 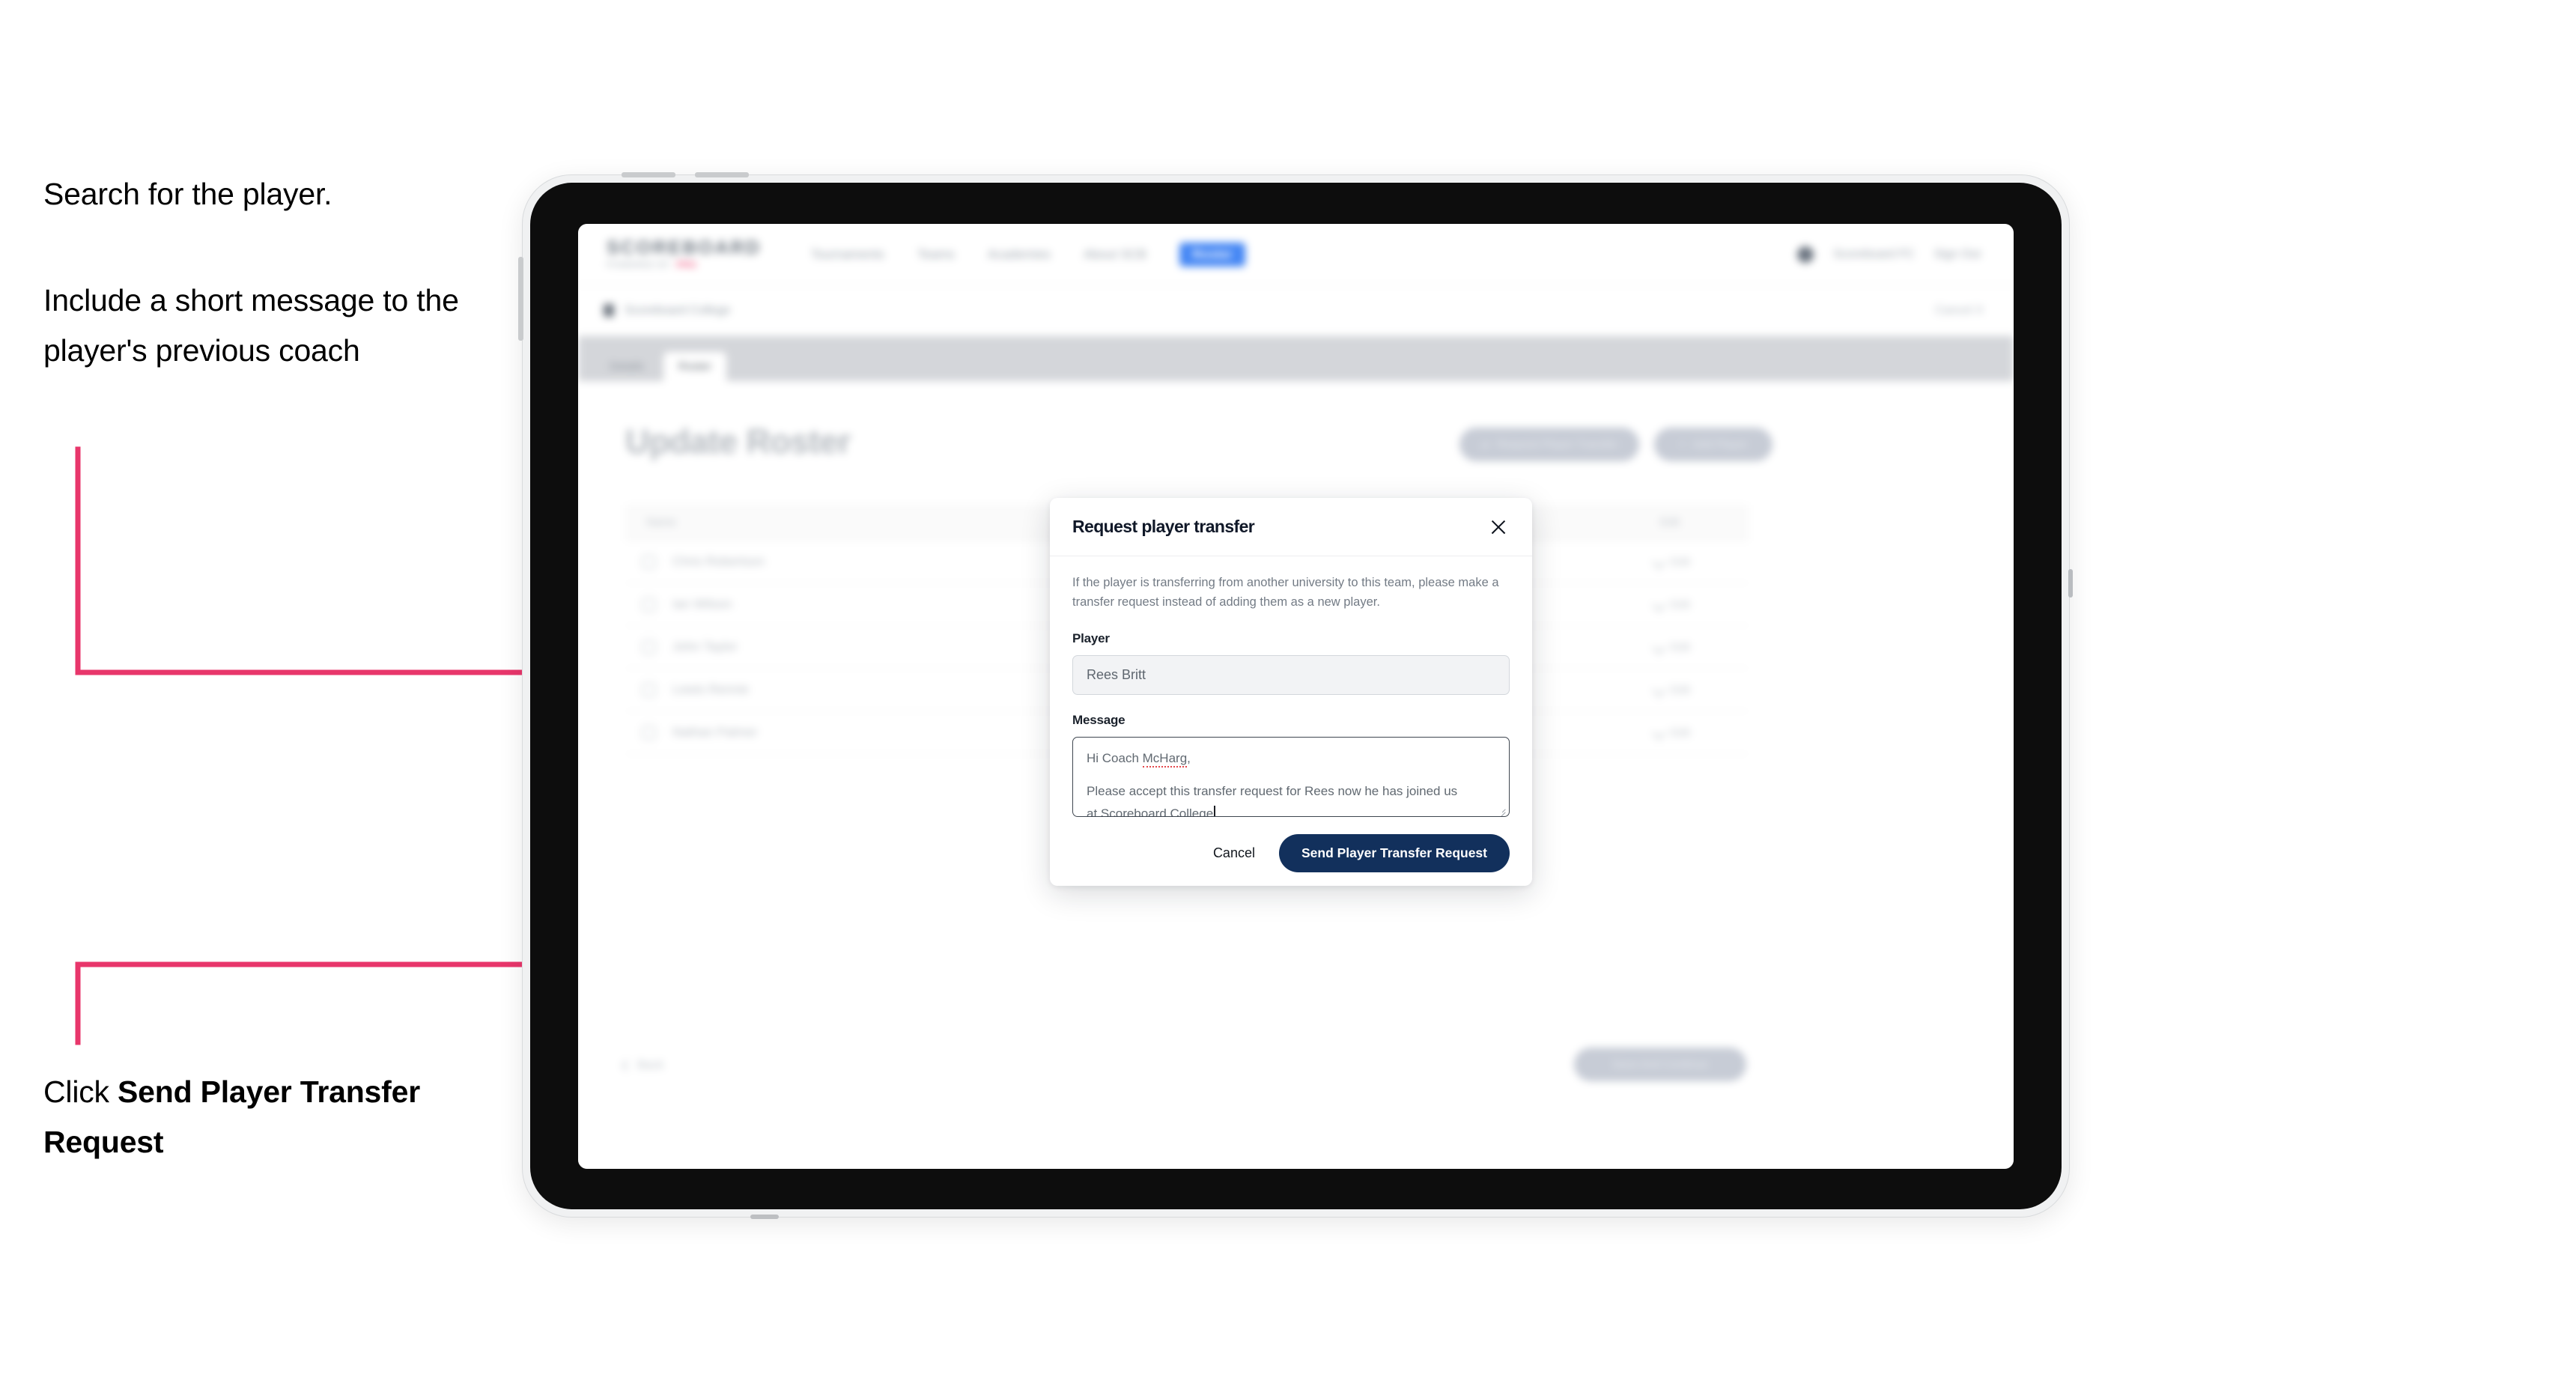 I want to click on volume-up-button, so click(x=648, y=174).